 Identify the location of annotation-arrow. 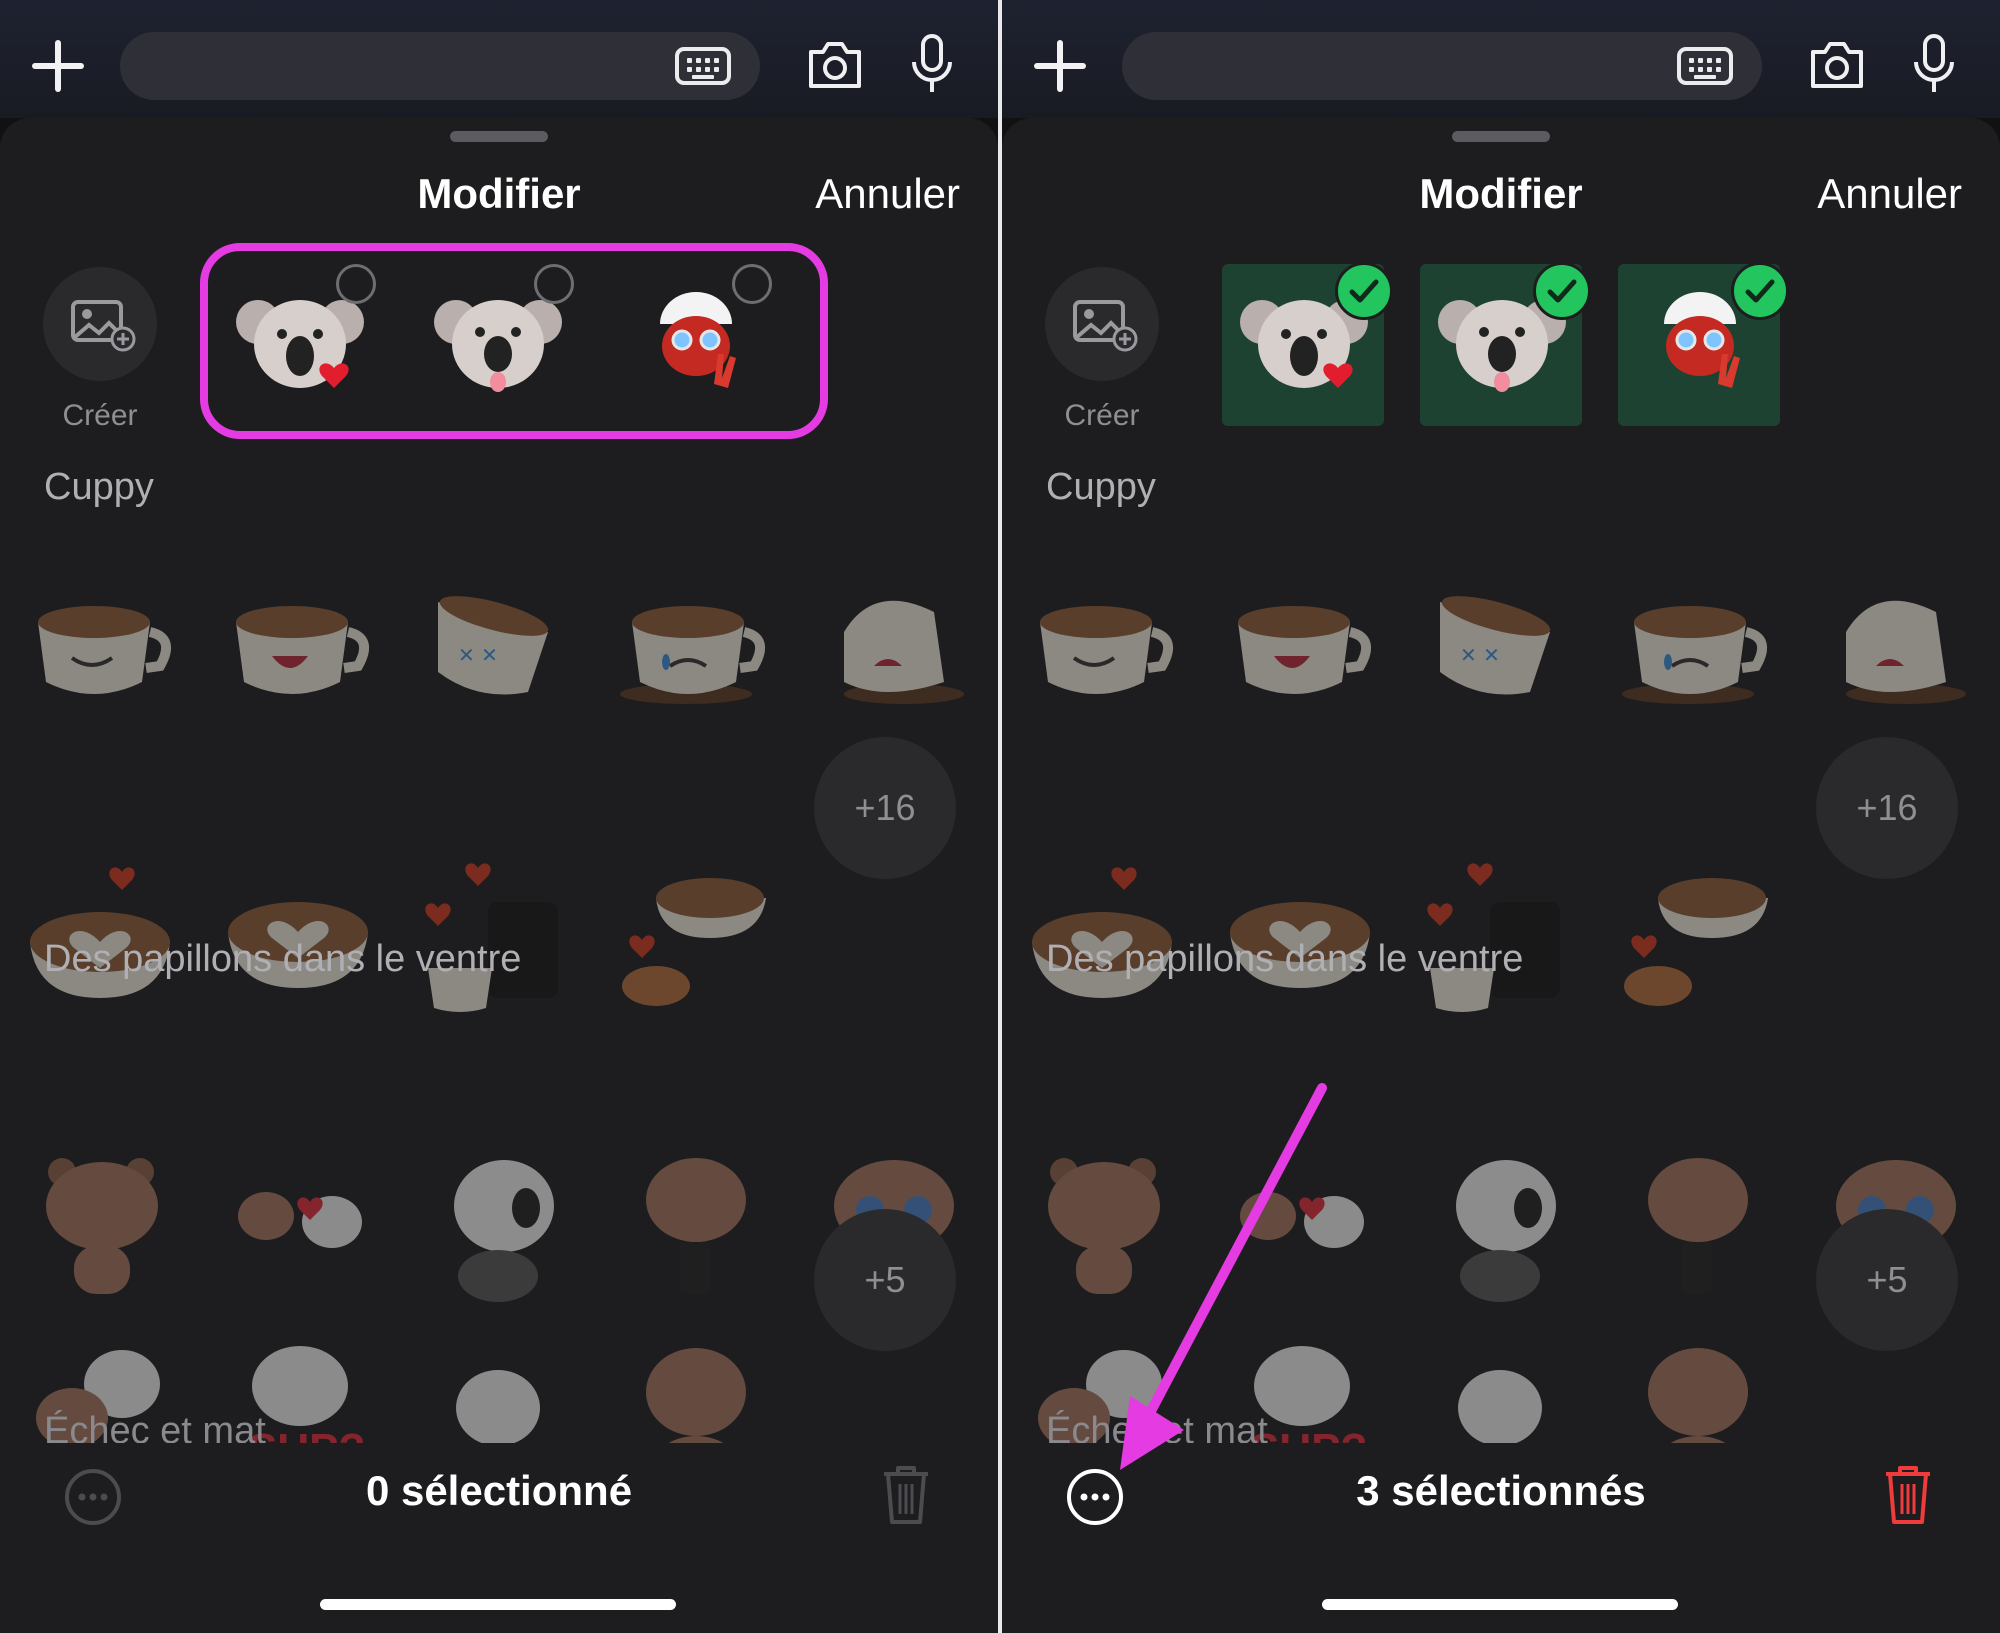
(1223, 1276).